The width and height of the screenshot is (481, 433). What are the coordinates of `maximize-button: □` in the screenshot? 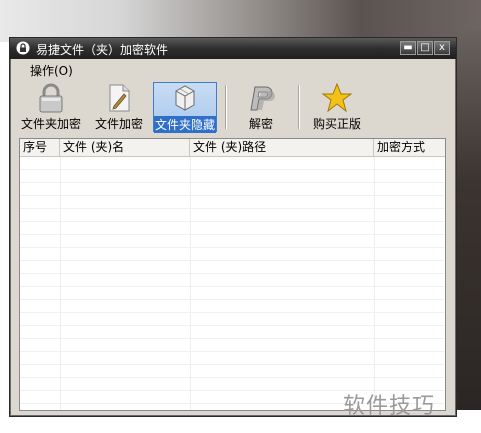 It's located at (425, 48).